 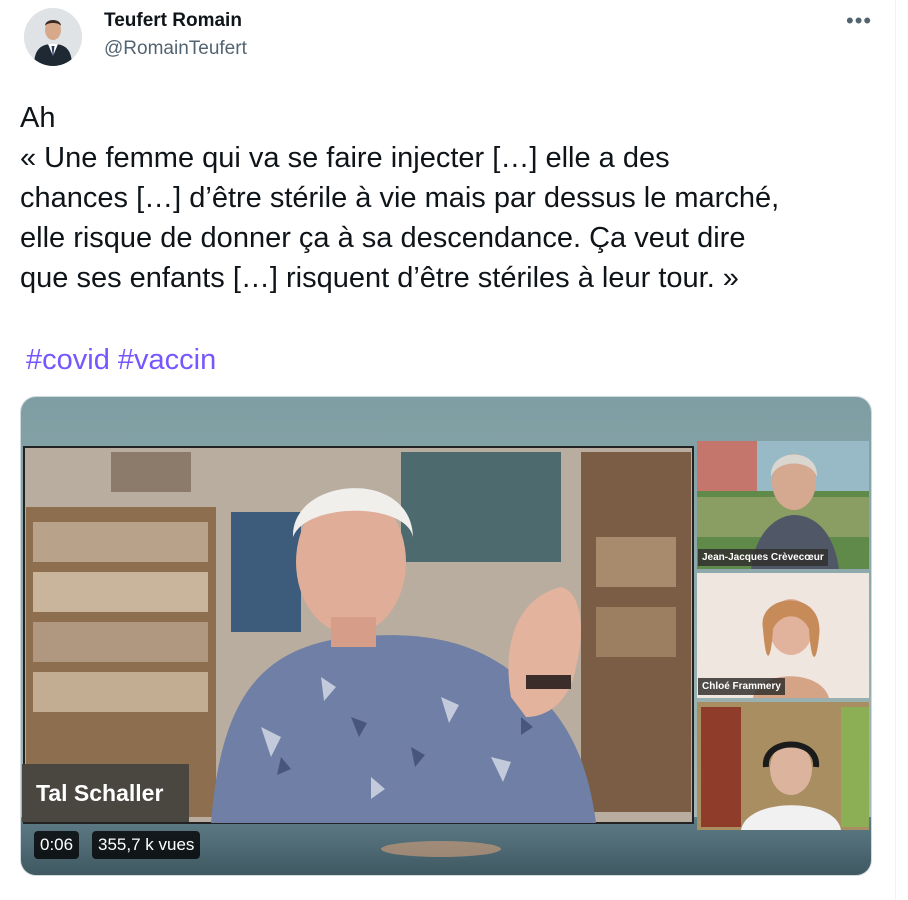 I want to click on tweet-line: Ah, so click(x=38, y=118).